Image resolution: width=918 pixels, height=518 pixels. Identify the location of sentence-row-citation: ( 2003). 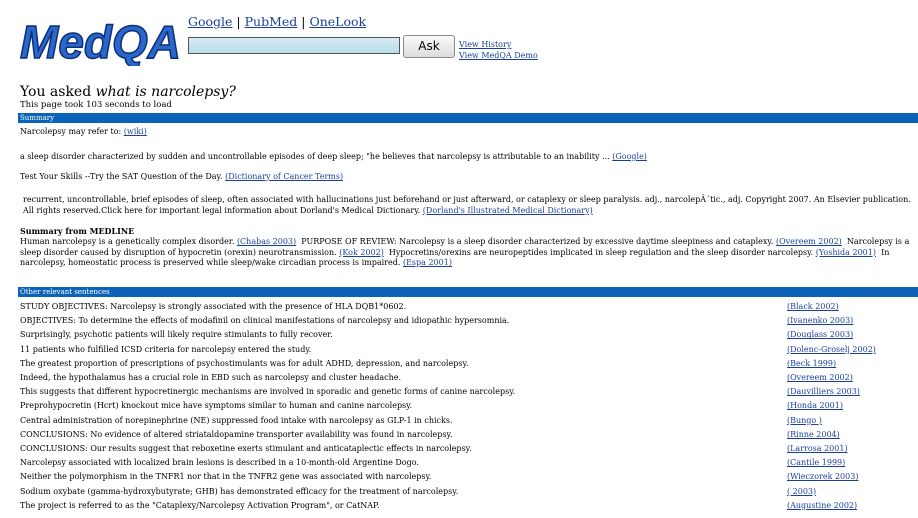
(801, 491).